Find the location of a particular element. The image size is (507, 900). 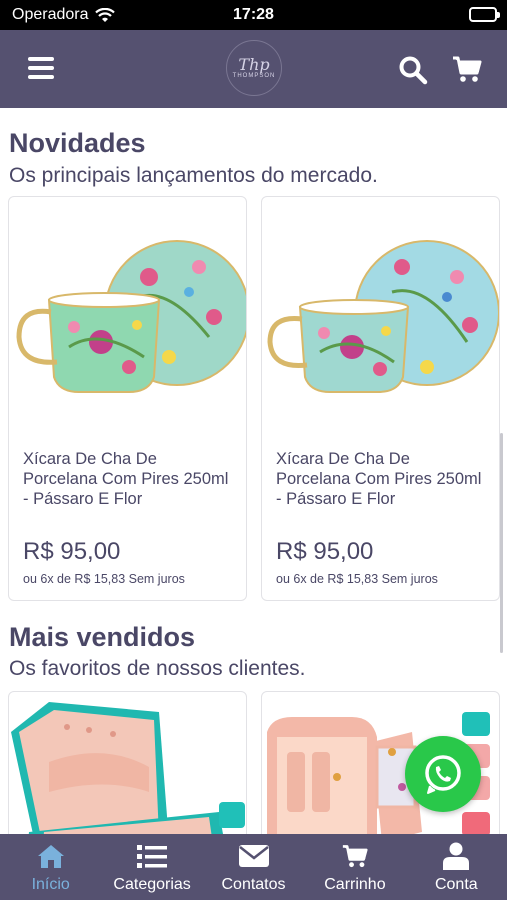

section-subtitle-novidades: Os principais lançamentos do mercado. is located at coordinates (193, 175).